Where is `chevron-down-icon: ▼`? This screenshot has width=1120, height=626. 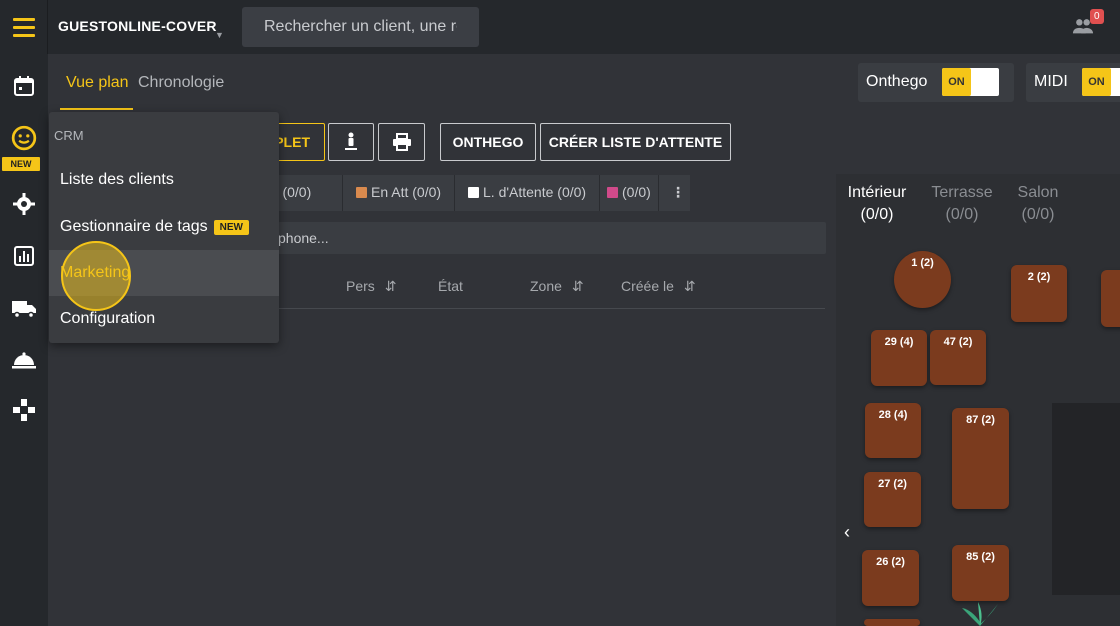 chevron-down-icon: ▼ is located at coordinates (219, 35).